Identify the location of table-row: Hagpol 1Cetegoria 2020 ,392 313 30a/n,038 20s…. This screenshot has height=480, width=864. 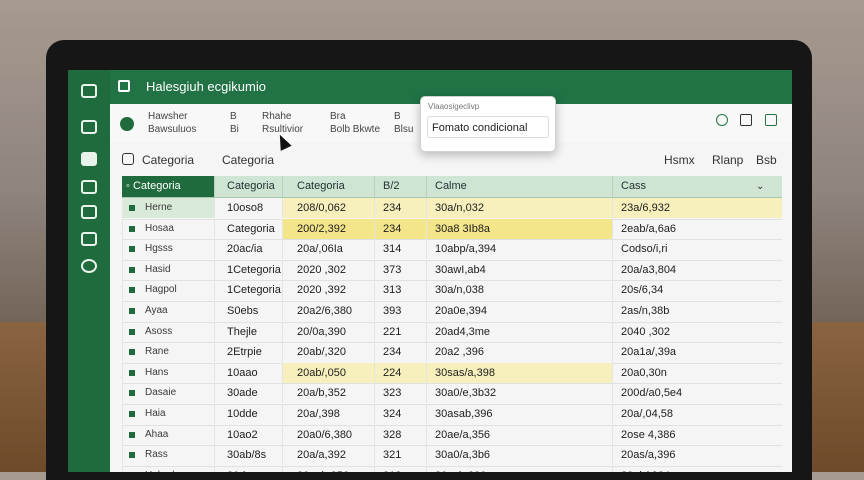
(452, 291).